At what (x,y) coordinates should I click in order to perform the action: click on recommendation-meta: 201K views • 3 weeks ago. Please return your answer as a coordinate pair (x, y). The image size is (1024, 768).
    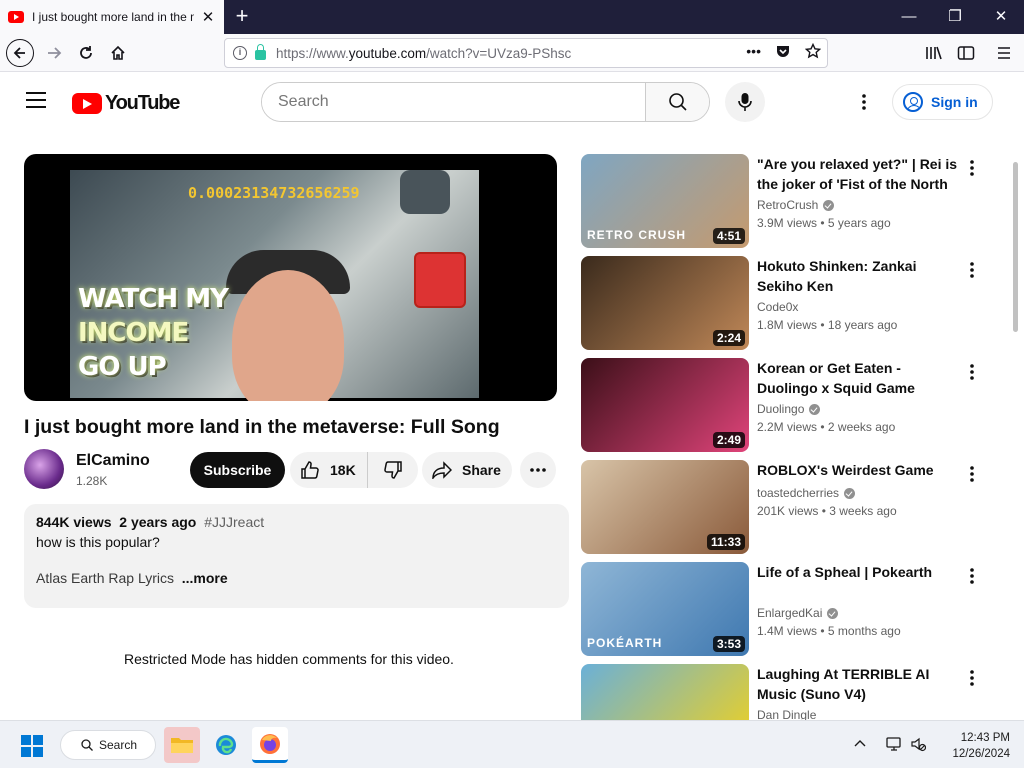
    Looking at the image, I should click on (827, 511).